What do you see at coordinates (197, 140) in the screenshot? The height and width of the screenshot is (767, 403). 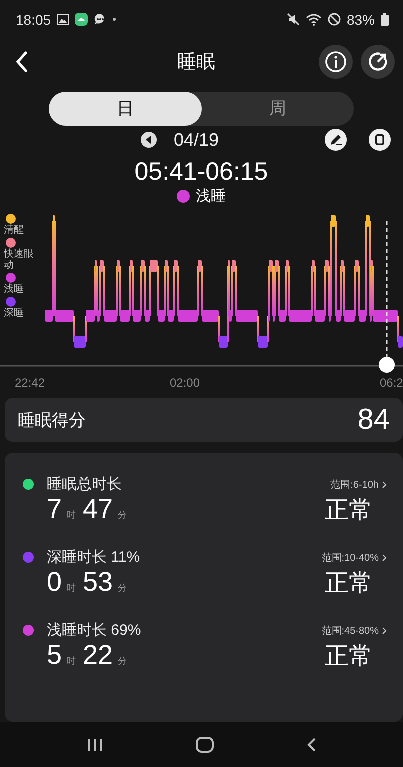 I see `date-label: 04/19` at bounding box center [197, 140].